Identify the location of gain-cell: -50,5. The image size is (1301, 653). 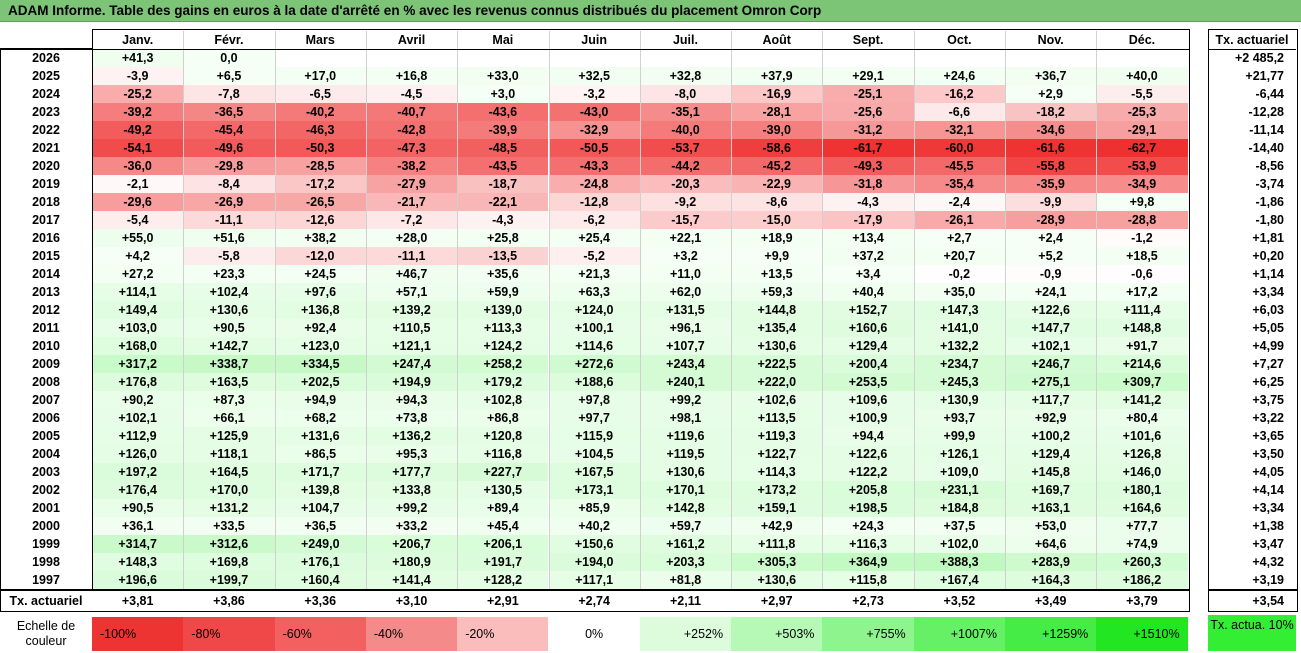
(594, 148).